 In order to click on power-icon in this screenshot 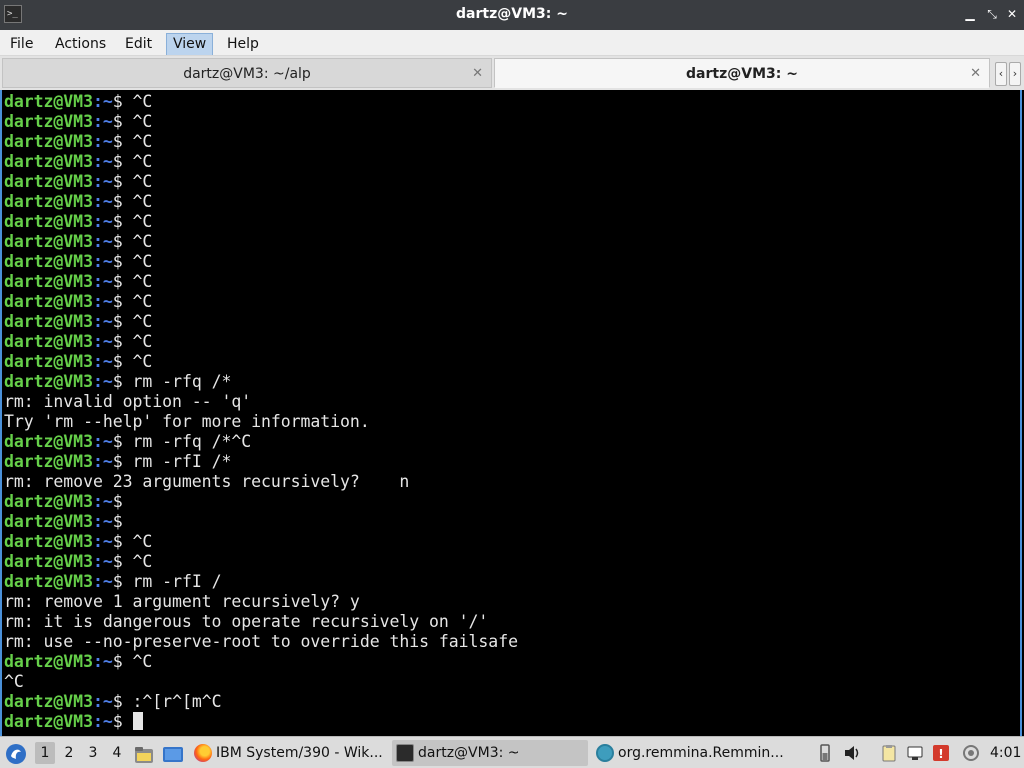, I will do `click(971, 753)`.